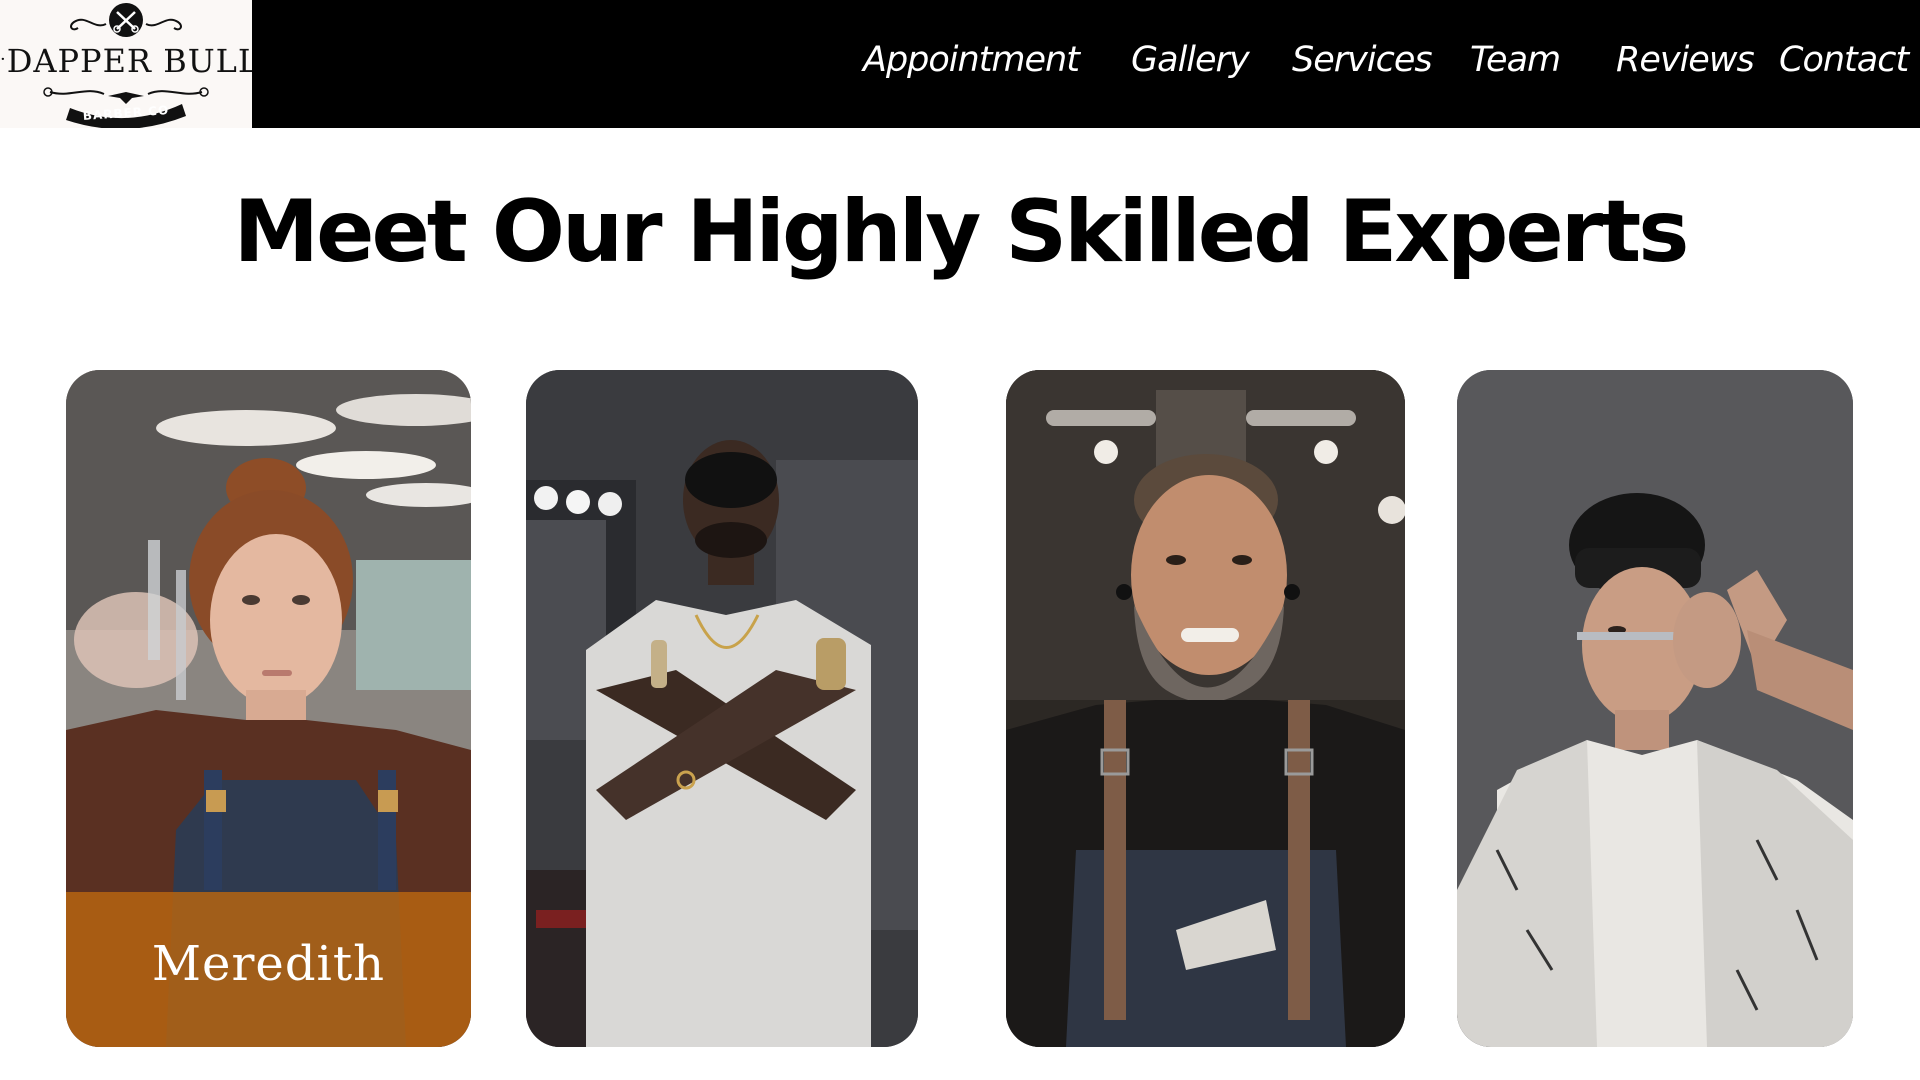  Describe the element at coordinates (1685, 60) in the screenshot. I see `nav-reviews: Reviews` at that location.